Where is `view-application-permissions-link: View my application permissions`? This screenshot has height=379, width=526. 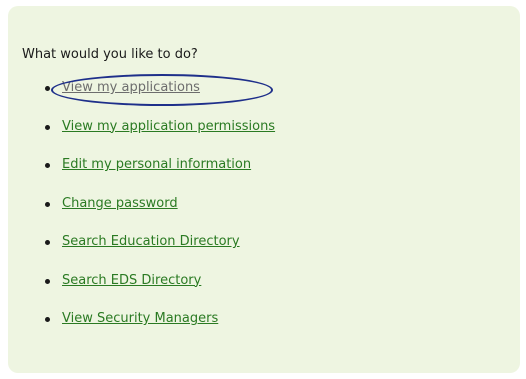 view-application-permissions-link: View my application permissions is located at coordinates (168, 126).